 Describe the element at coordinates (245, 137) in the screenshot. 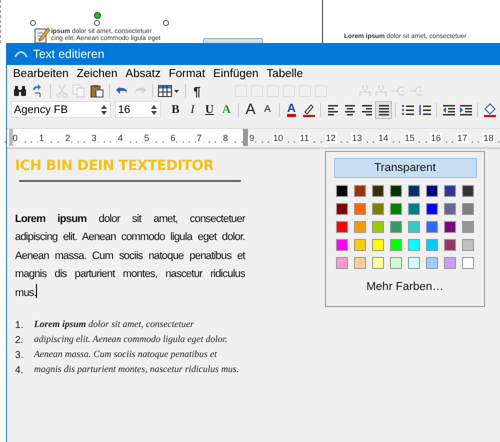

I see `margin-marker` at that location.